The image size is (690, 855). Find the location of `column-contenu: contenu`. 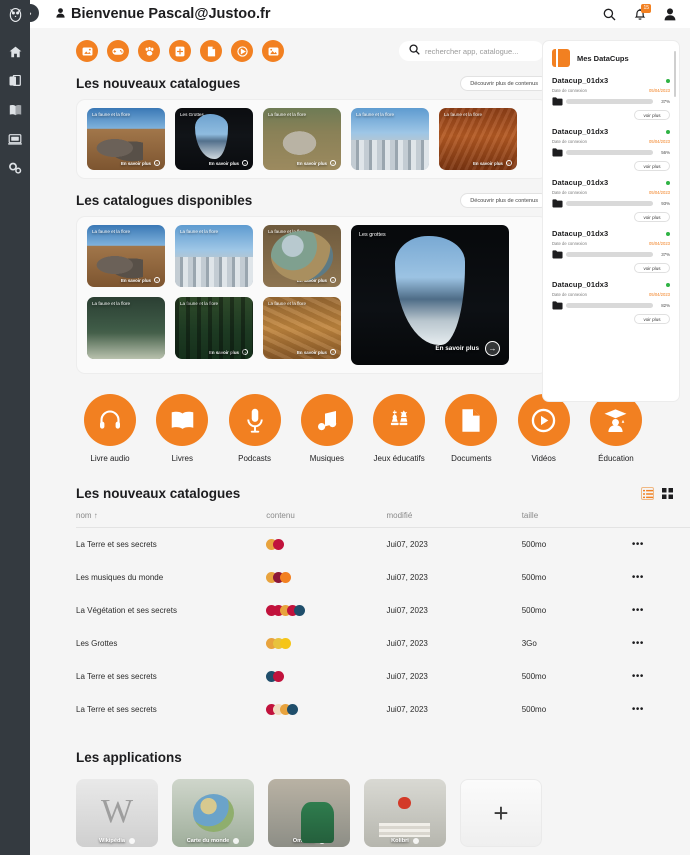

column-contenu: contenu is located at coordinates (326, 519).